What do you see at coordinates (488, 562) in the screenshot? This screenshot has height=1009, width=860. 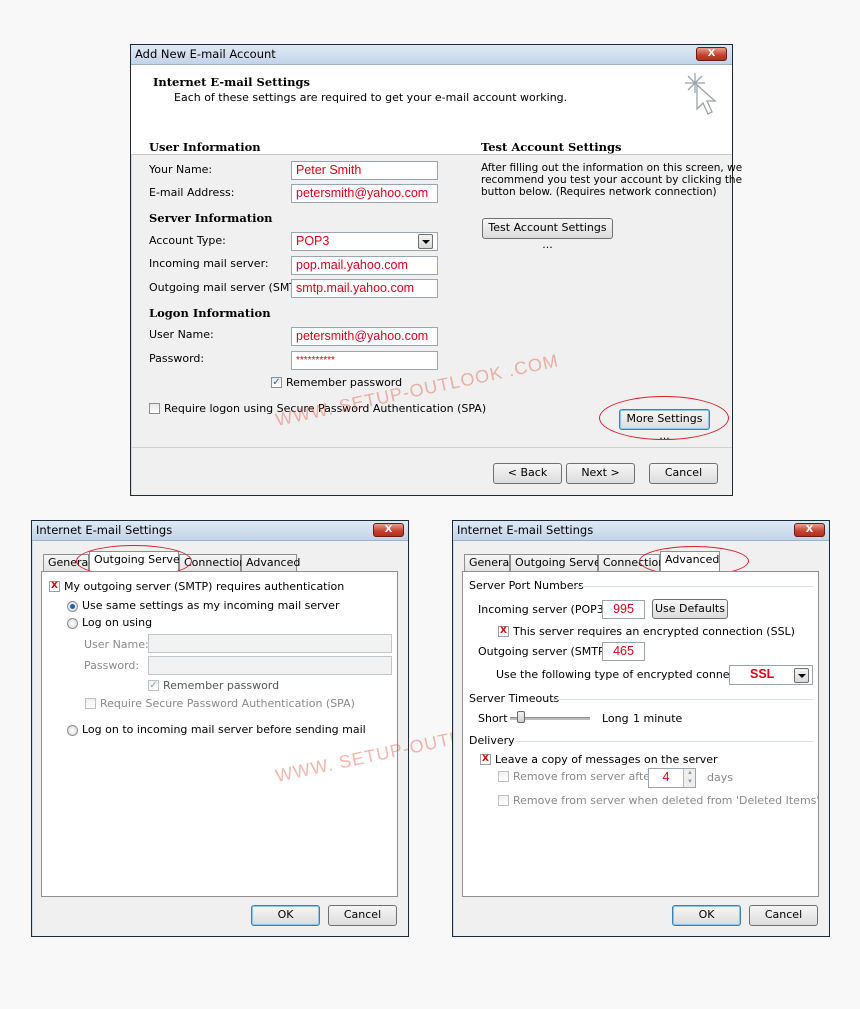 I see `tab-general: General` at bounding box center [488, 562].